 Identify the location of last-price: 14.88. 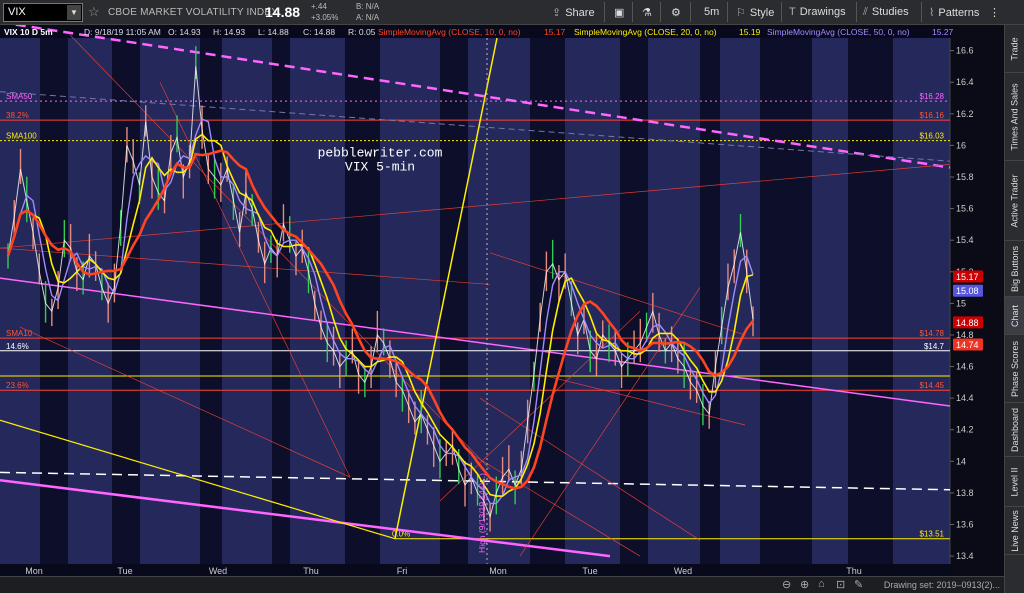
(283, 12).